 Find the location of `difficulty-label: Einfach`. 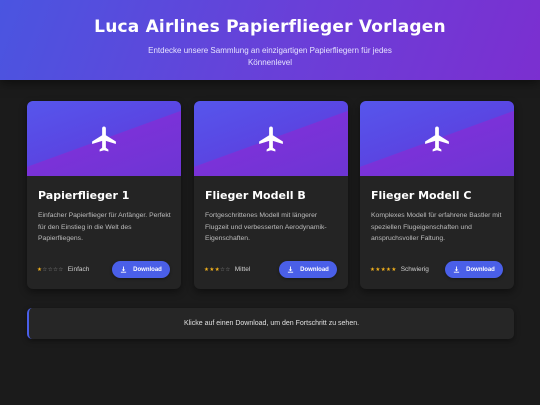

difficulty-label: Einfach is located at coordinates (78, 269).